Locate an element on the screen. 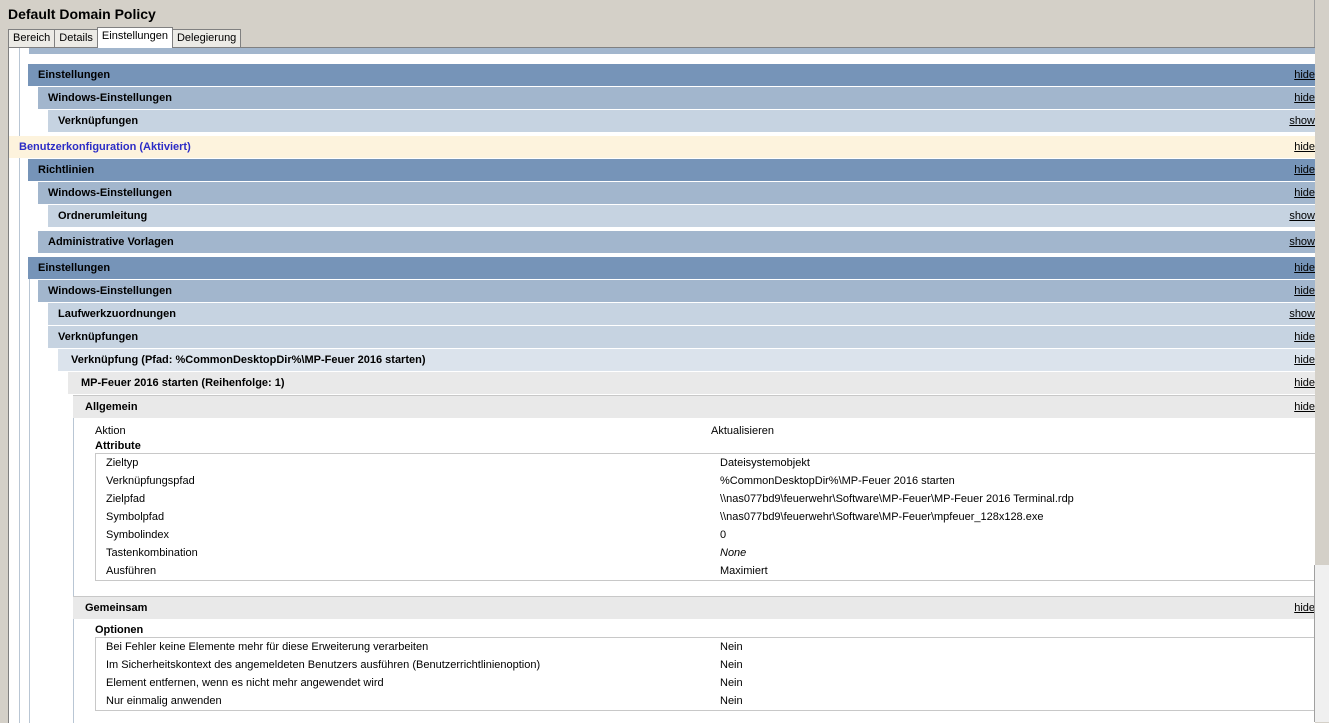 The width and height of the screenshot is (1329, 723). section-label: Benutzerkonfiguration (Aktiviert) is located at coordinates (105, 147).